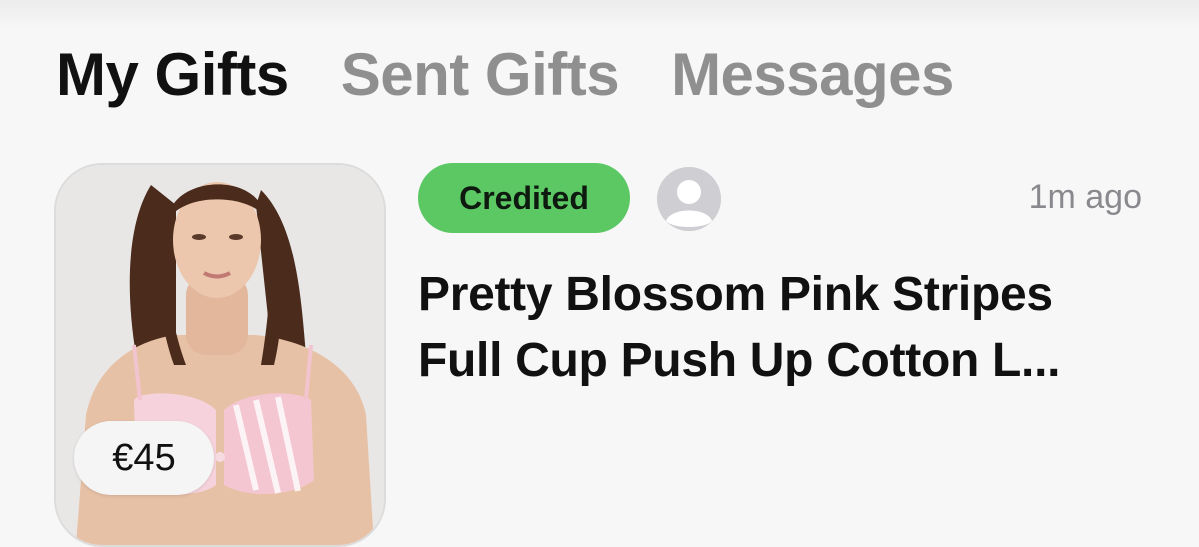 The height and width of the screenshot is (547, 1199). I want to click on gift-tabs: My Gifts Sent Gifts Messages, so click(505, 74).